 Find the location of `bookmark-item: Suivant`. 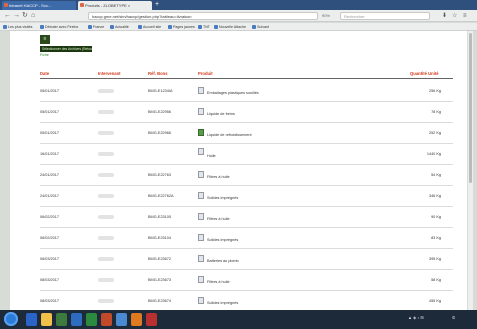

bookmark-item: Suivant is located at coordinates (260, 27).